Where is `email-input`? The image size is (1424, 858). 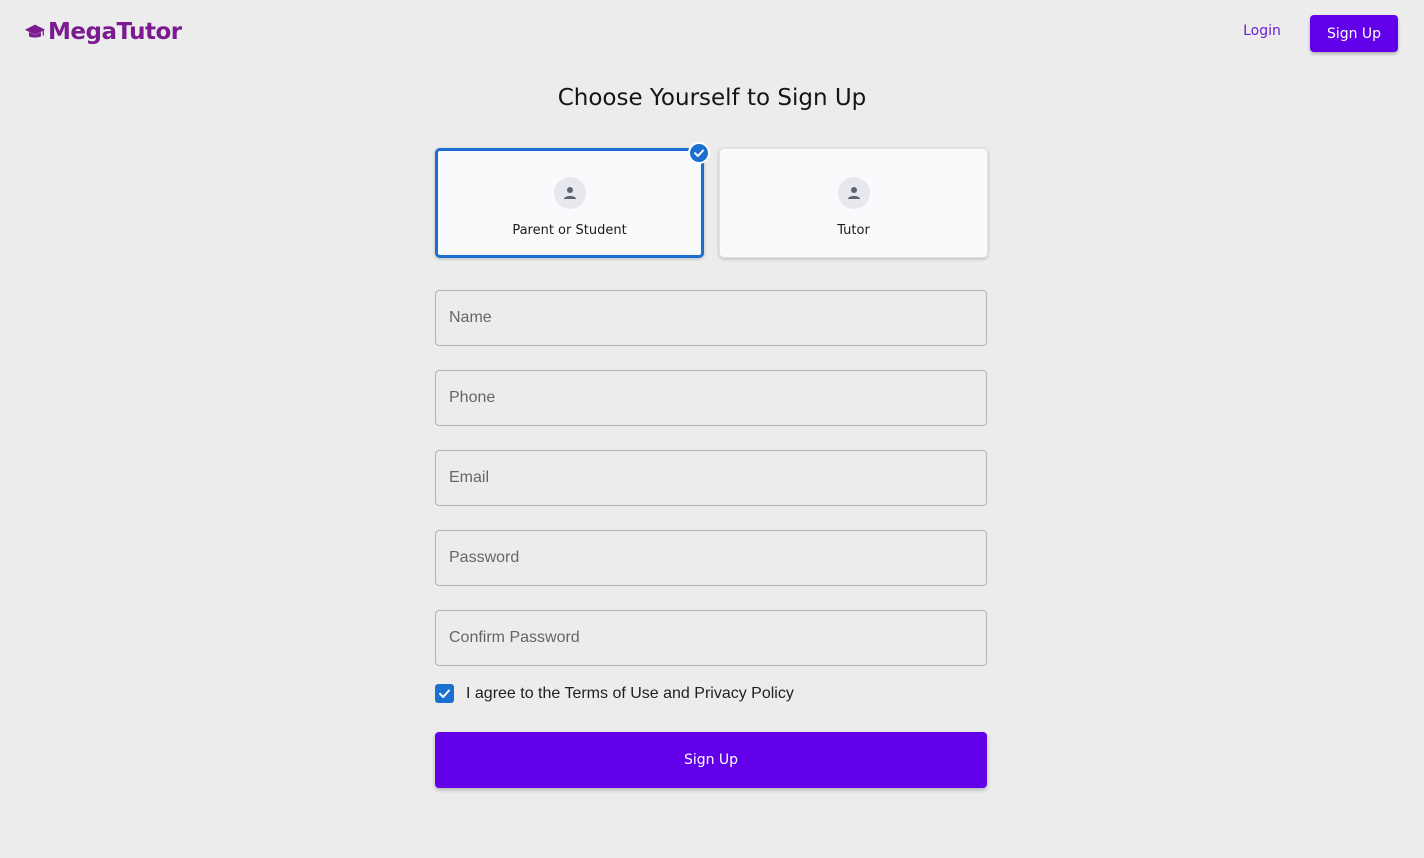 email-input is located at coordinates (711, 478).